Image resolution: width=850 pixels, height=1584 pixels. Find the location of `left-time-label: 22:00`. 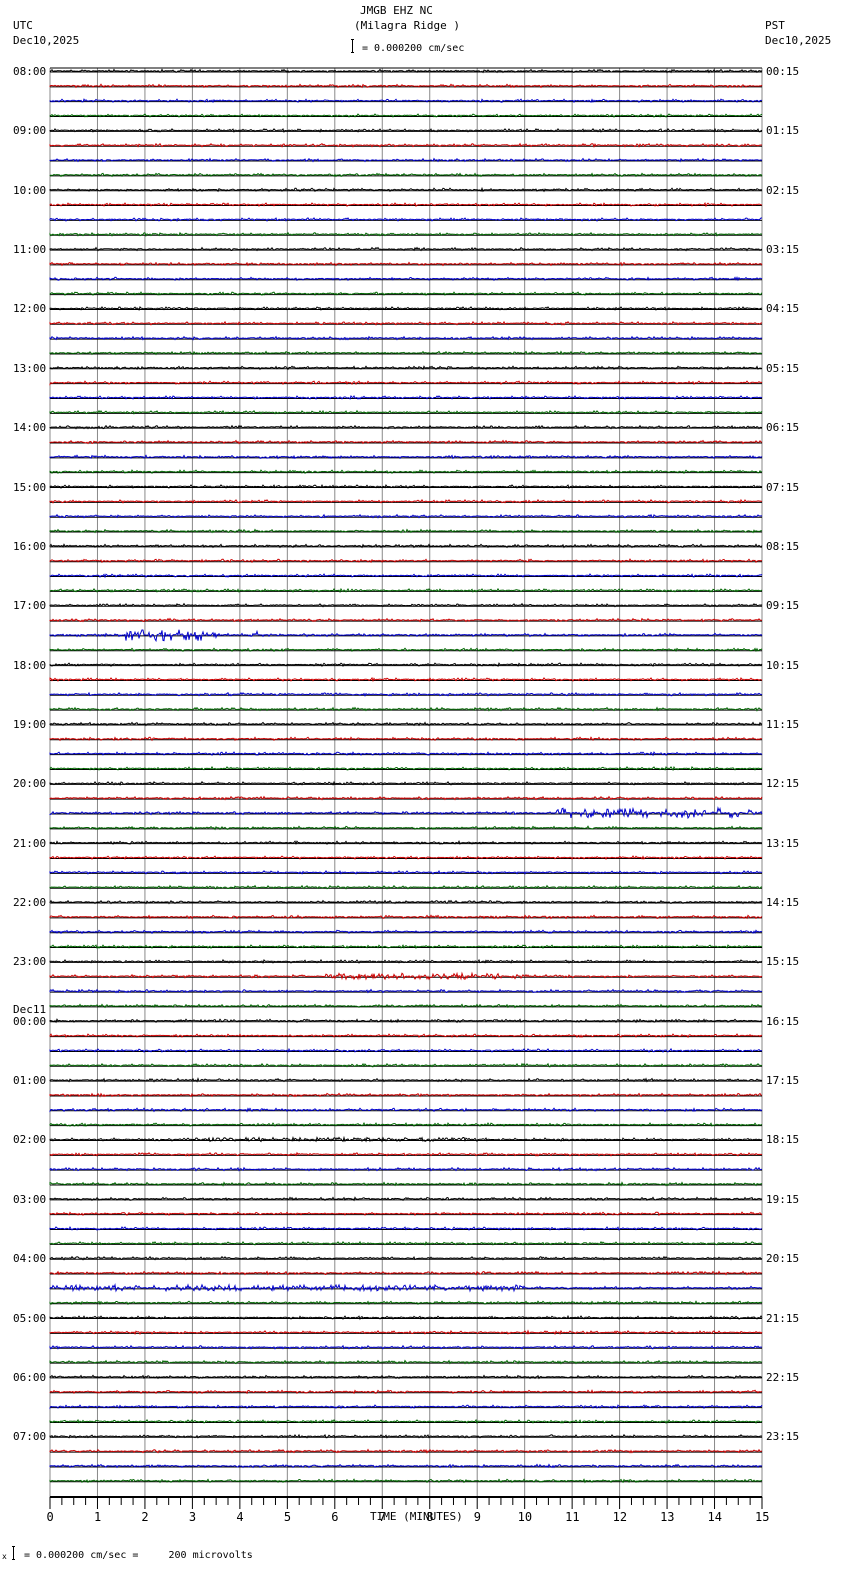

left-time-label: 22:00 is located at coordinates (30, 903).